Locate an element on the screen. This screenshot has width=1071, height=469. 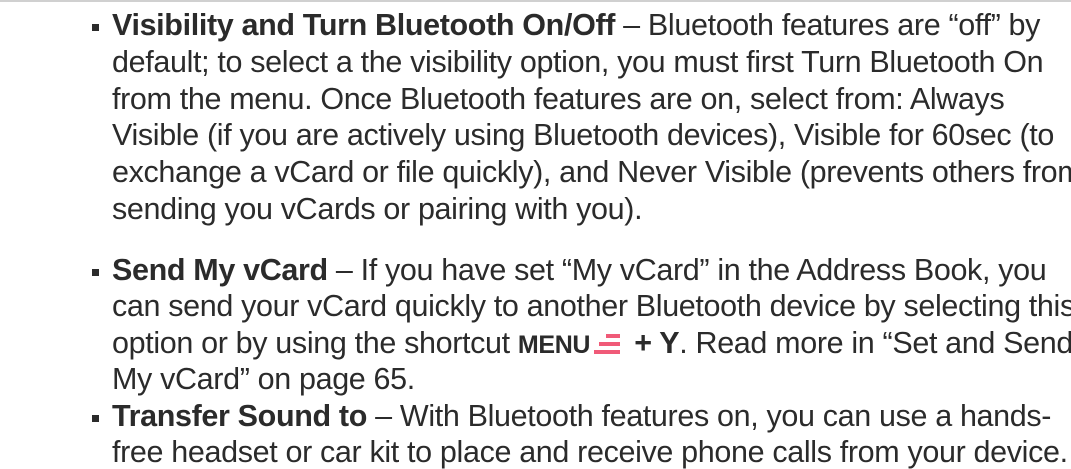
item-description: – Bluetooth features are “off” by is located at coordinates (828, 25).